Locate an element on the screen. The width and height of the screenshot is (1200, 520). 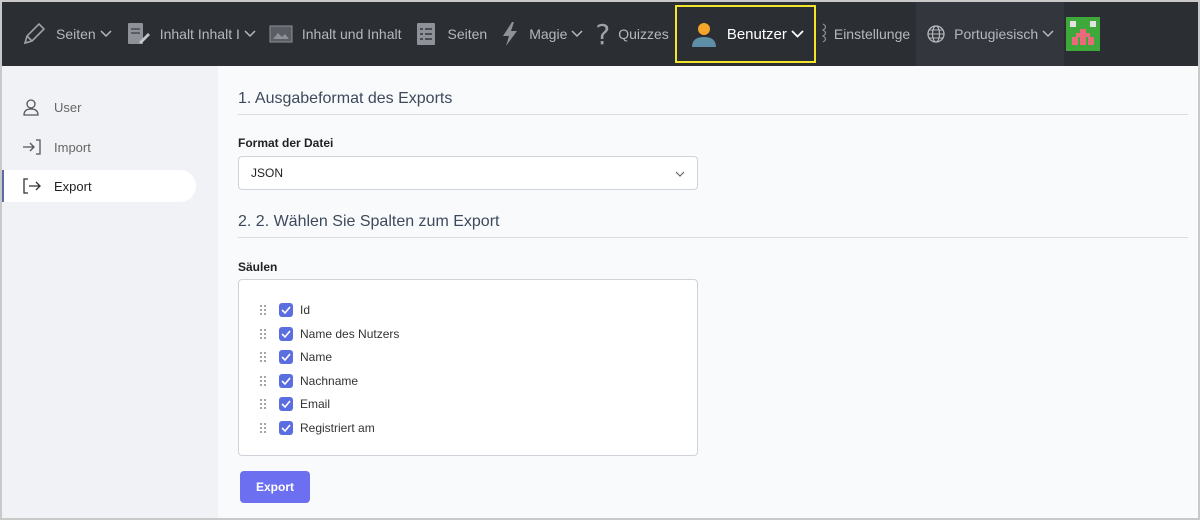
globe-icon is located at coordinates (936, 34).